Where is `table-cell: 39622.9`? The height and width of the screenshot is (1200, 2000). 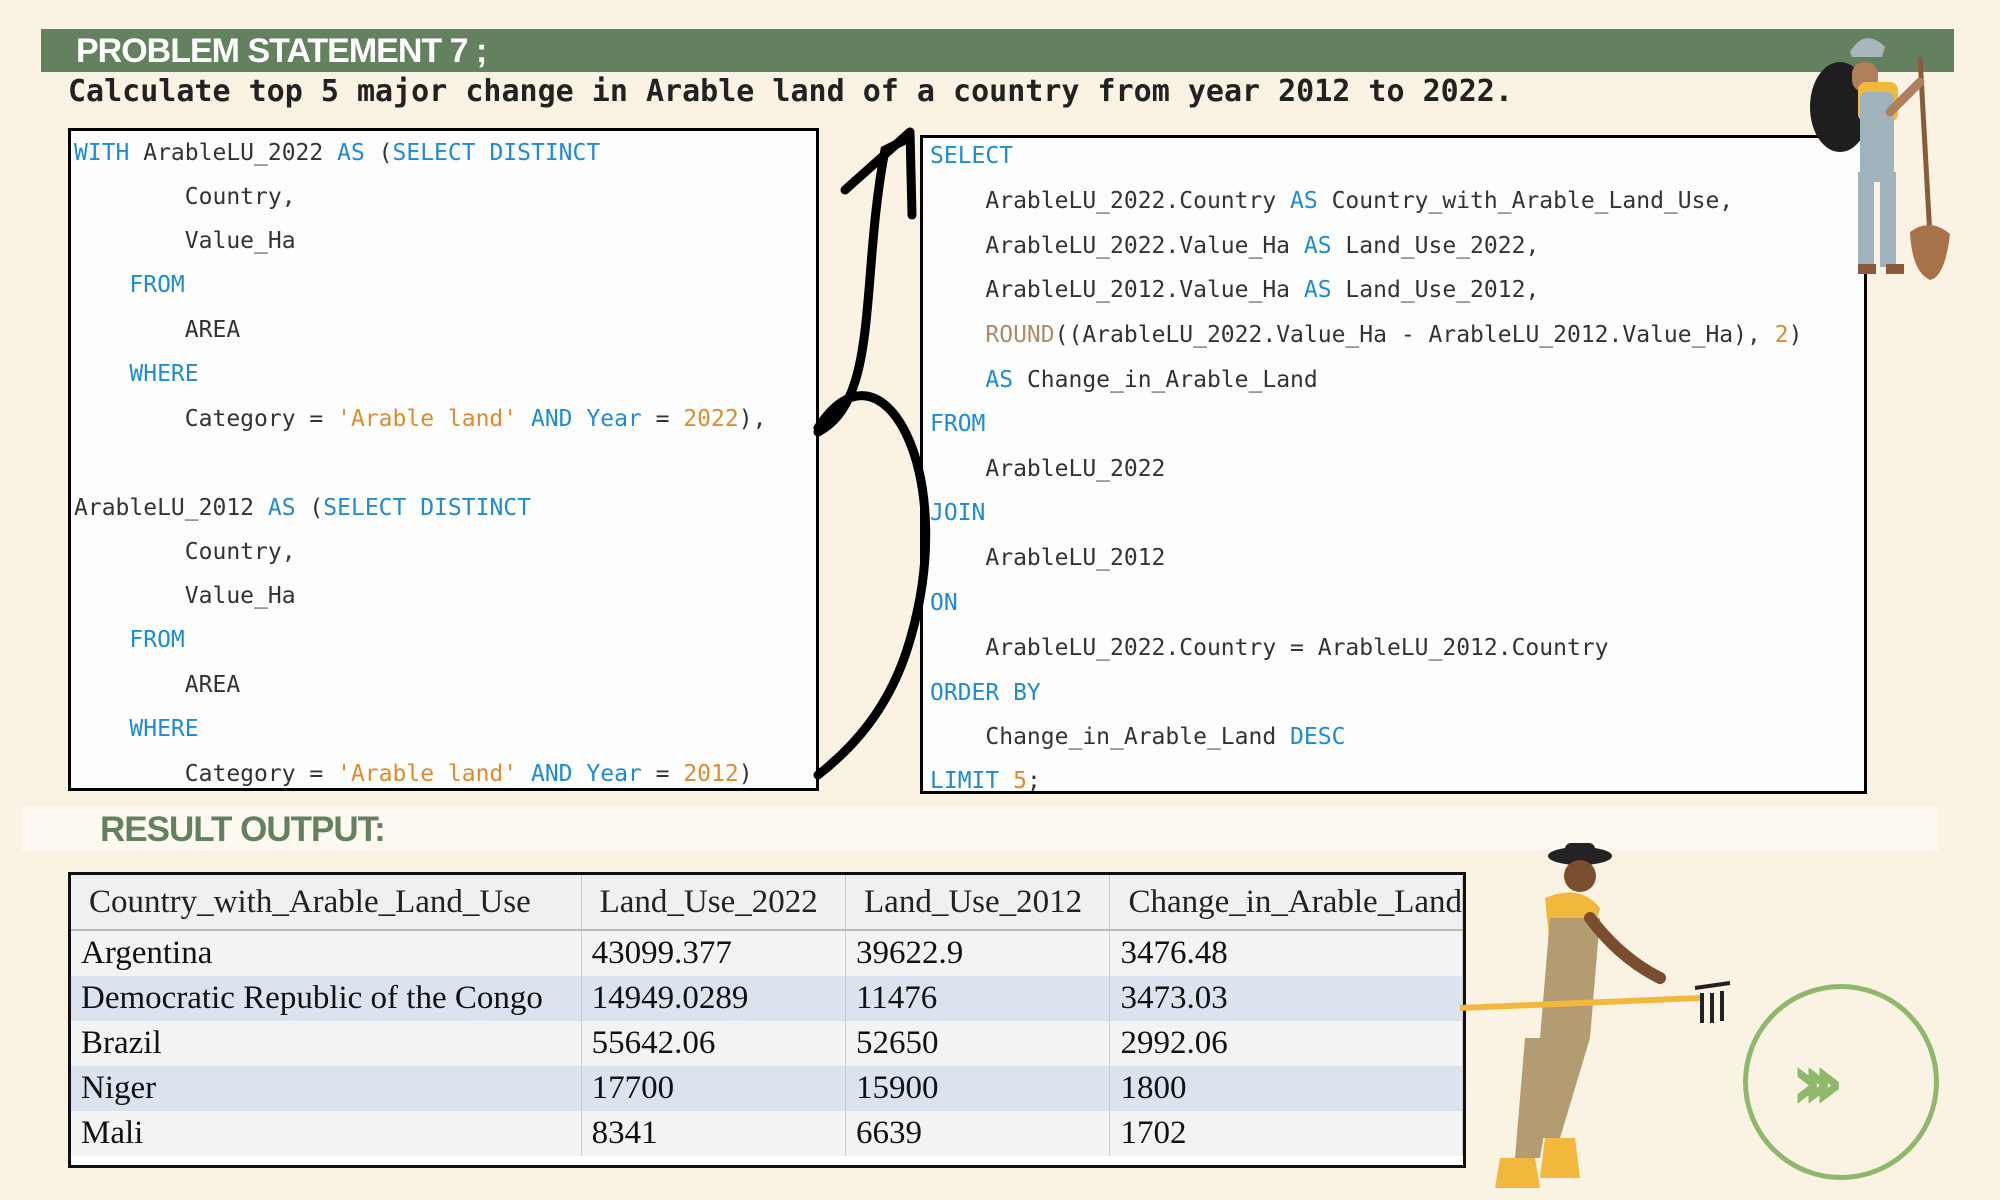
table-cell: 39622.9 is located at coordinates (978, 953).